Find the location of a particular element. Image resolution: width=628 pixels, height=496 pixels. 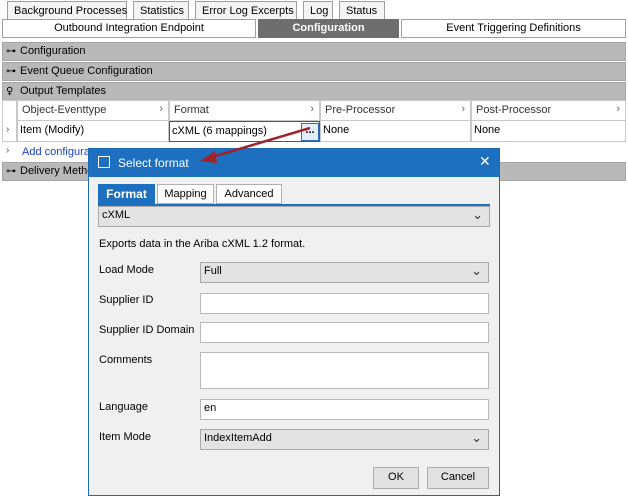

annotation-arrow-icon is located at coordinates (255, 144).